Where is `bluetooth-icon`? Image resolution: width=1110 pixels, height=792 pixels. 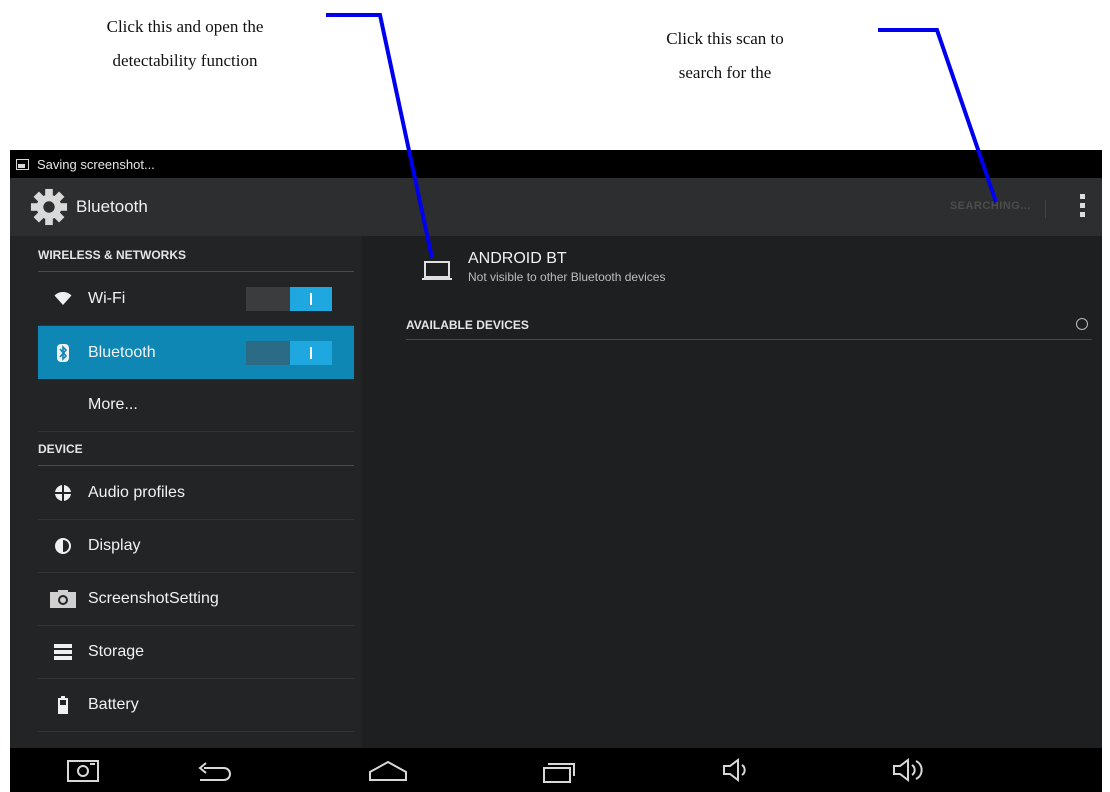
bluetooth-icon is located at coordinates (63, 353).